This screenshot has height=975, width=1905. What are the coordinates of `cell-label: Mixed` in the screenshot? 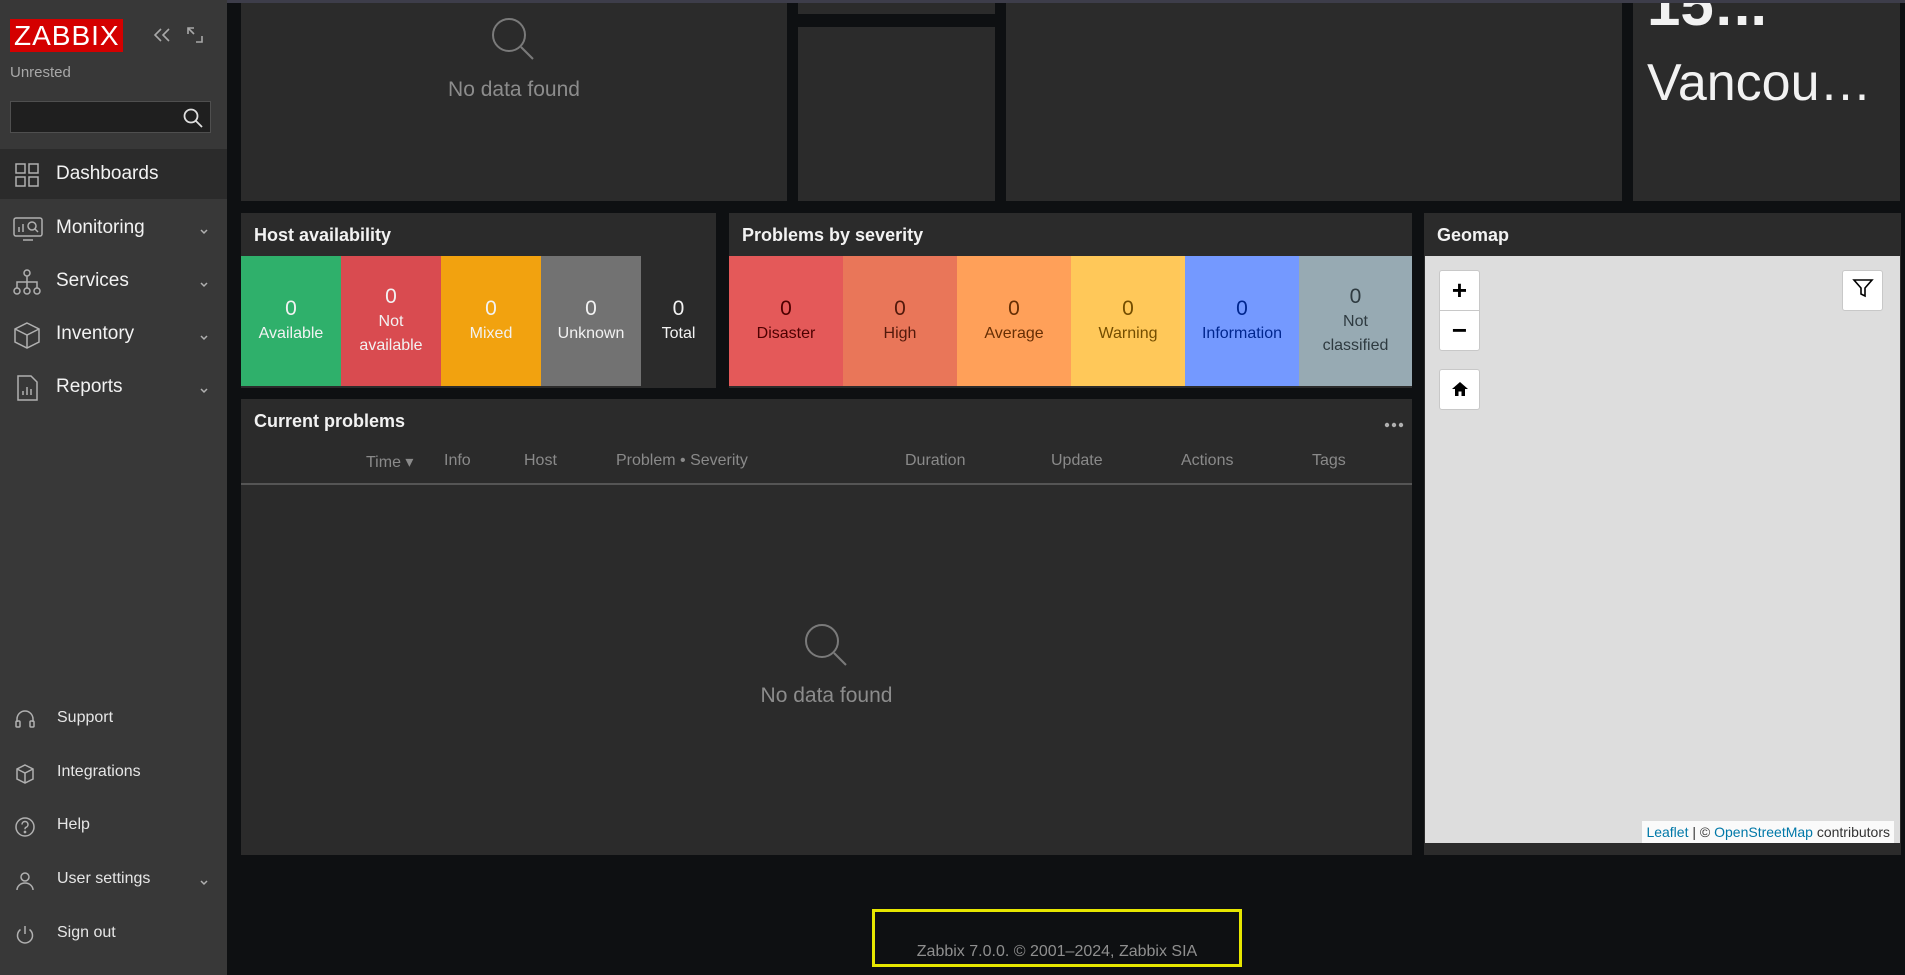 It's located at (491, 333).